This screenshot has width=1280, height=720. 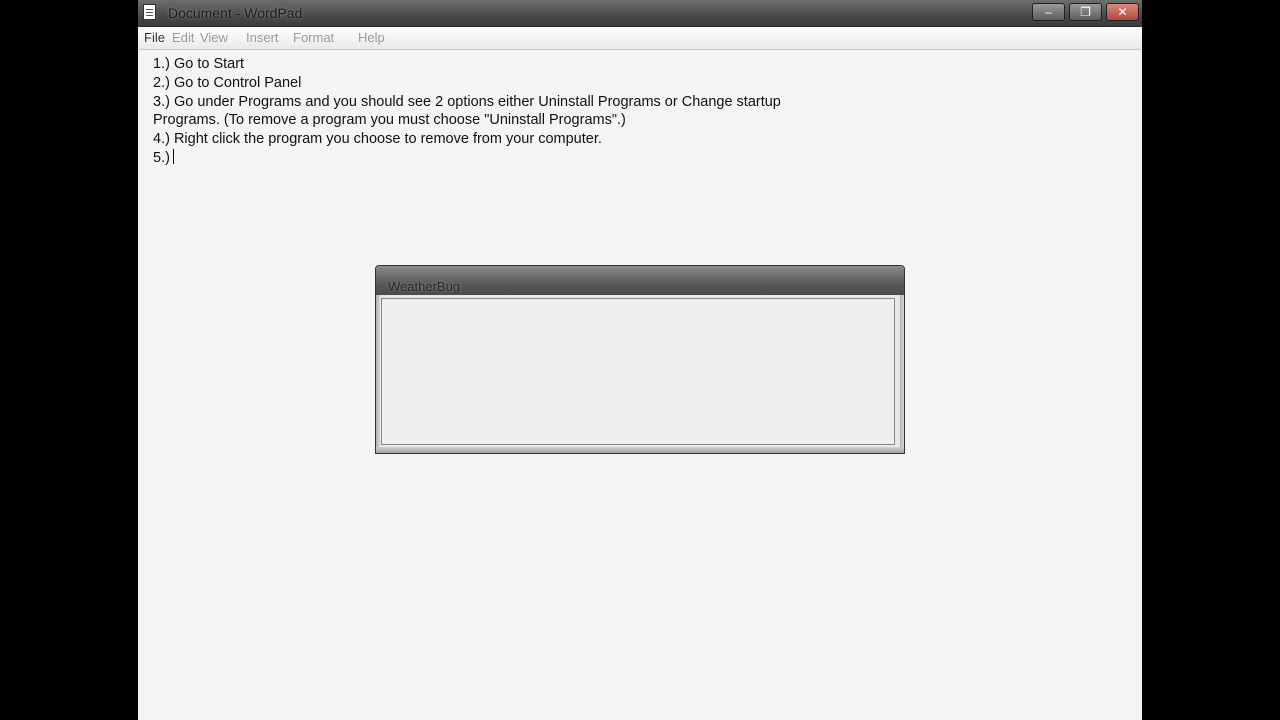 I want to click on minimize-button: –, so click(x=1048, y=12).